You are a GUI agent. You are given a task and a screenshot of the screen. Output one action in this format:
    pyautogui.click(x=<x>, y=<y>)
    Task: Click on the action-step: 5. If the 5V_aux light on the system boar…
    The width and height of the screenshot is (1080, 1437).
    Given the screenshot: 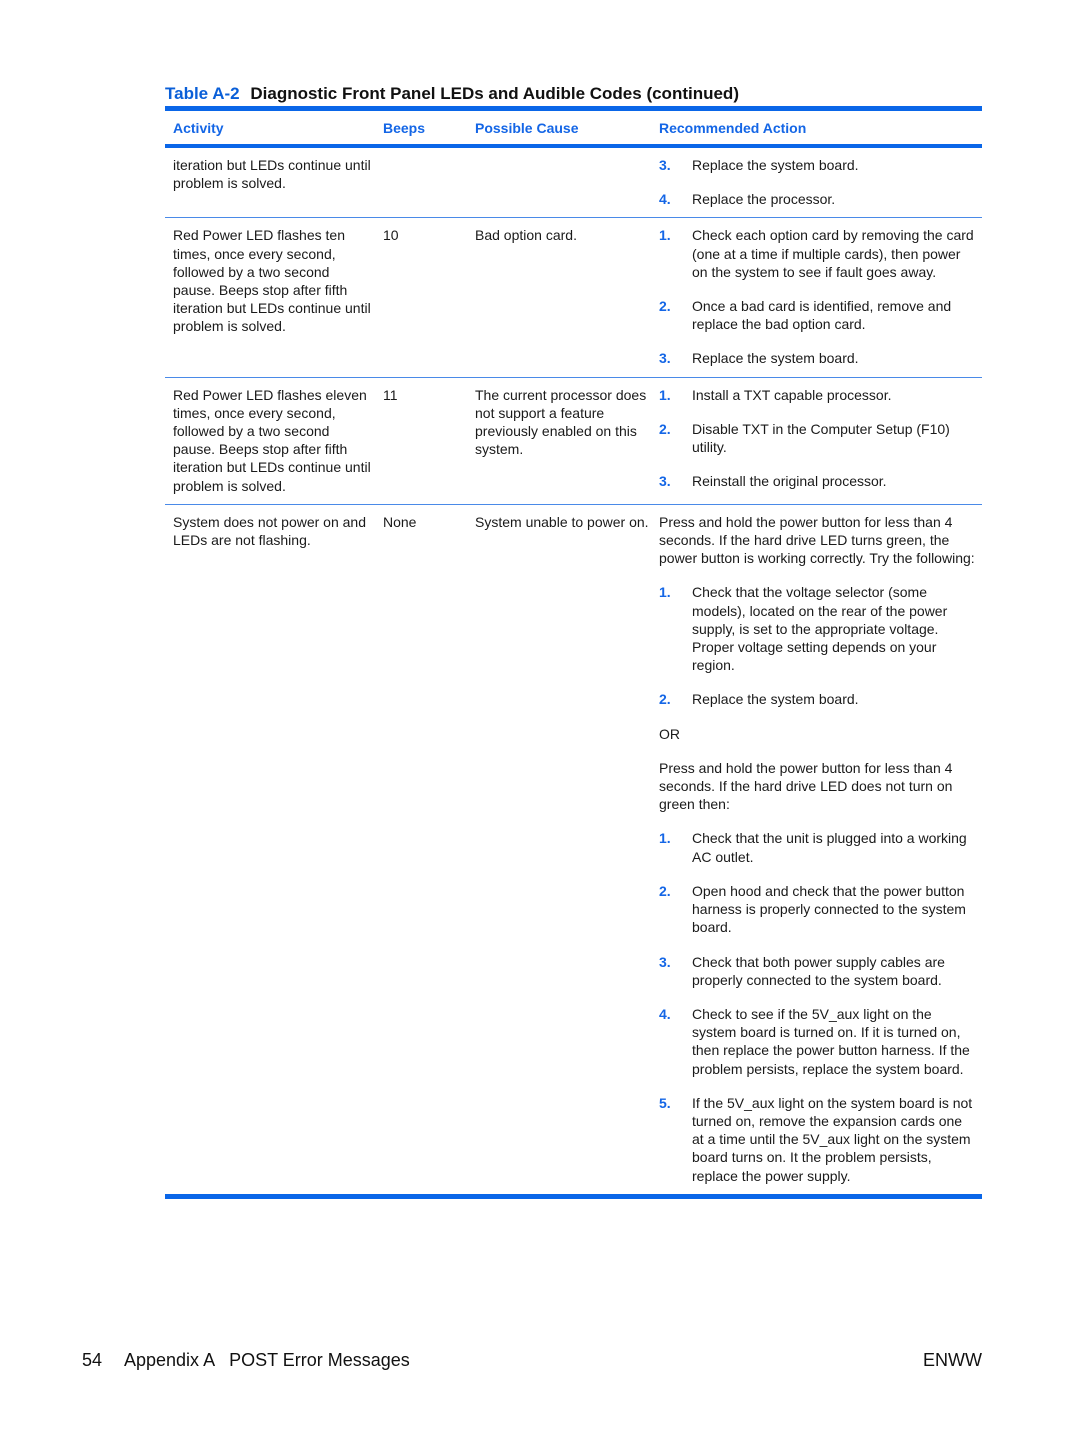 What is the action you would take?
    pyautogui.click(x=817, y=1139)
    